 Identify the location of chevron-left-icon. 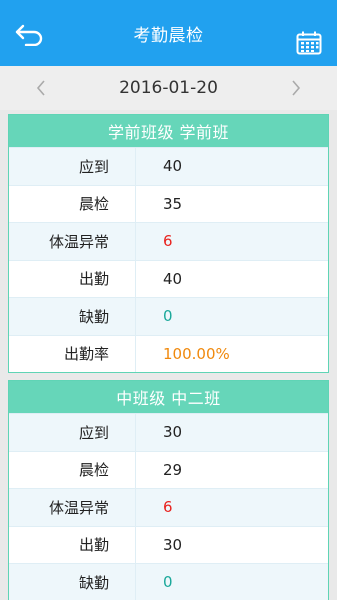
(40, 88).